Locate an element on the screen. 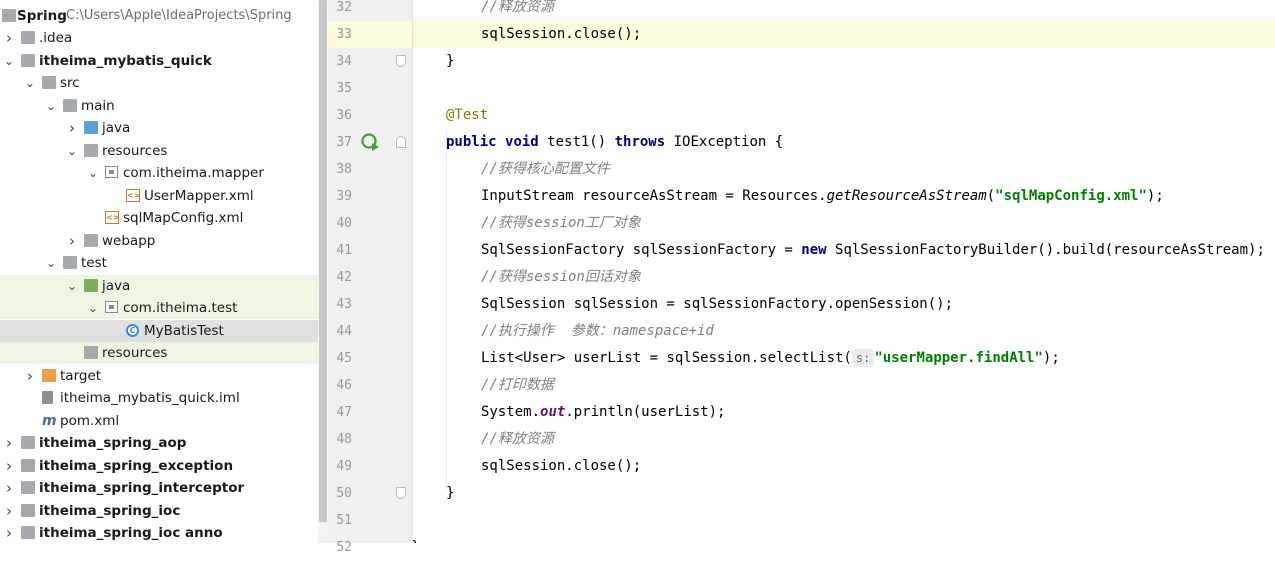 This screenshot has width=1275, height=561. tree-item: ⌄ main is located at coordinates (159, 106).